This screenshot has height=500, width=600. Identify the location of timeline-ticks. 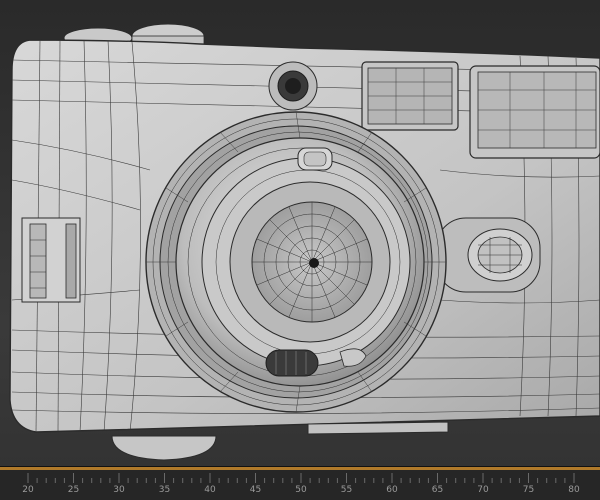
(301, 478).